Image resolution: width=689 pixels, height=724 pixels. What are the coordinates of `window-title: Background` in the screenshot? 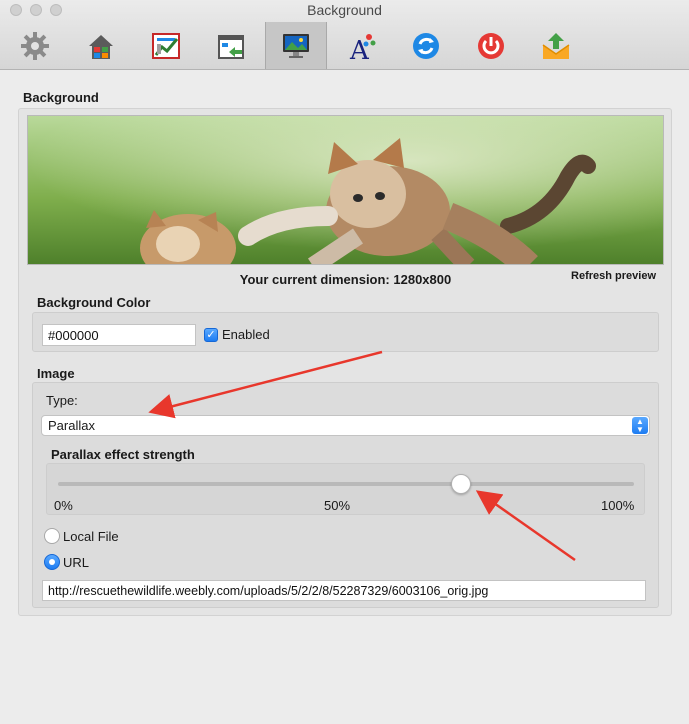 It's located at (344, 10).